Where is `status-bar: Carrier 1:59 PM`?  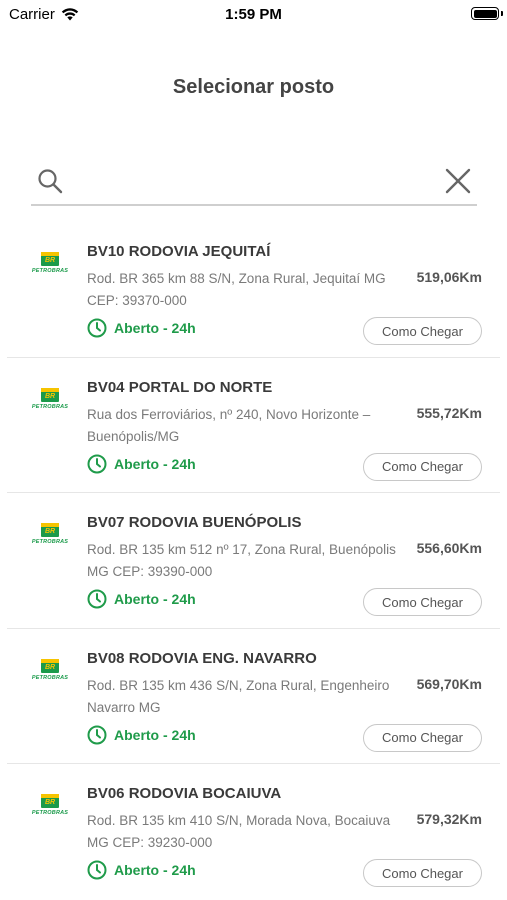
status-bar: Carrier 1:59 PM is located at coordinates (253, 15).